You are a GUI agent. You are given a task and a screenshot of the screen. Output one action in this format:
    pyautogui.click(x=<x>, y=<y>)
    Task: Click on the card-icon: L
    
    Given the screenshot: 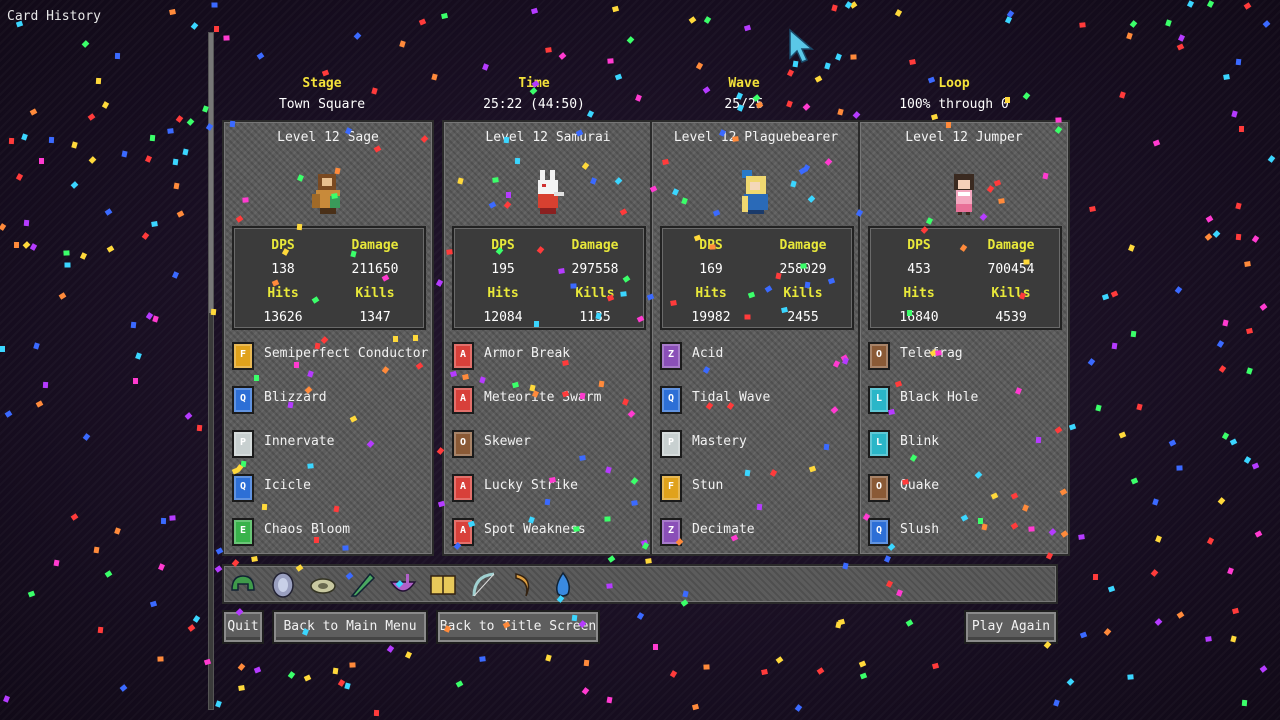 What is the action you would take?
    pyautogui.click(x=879, y=400)
    